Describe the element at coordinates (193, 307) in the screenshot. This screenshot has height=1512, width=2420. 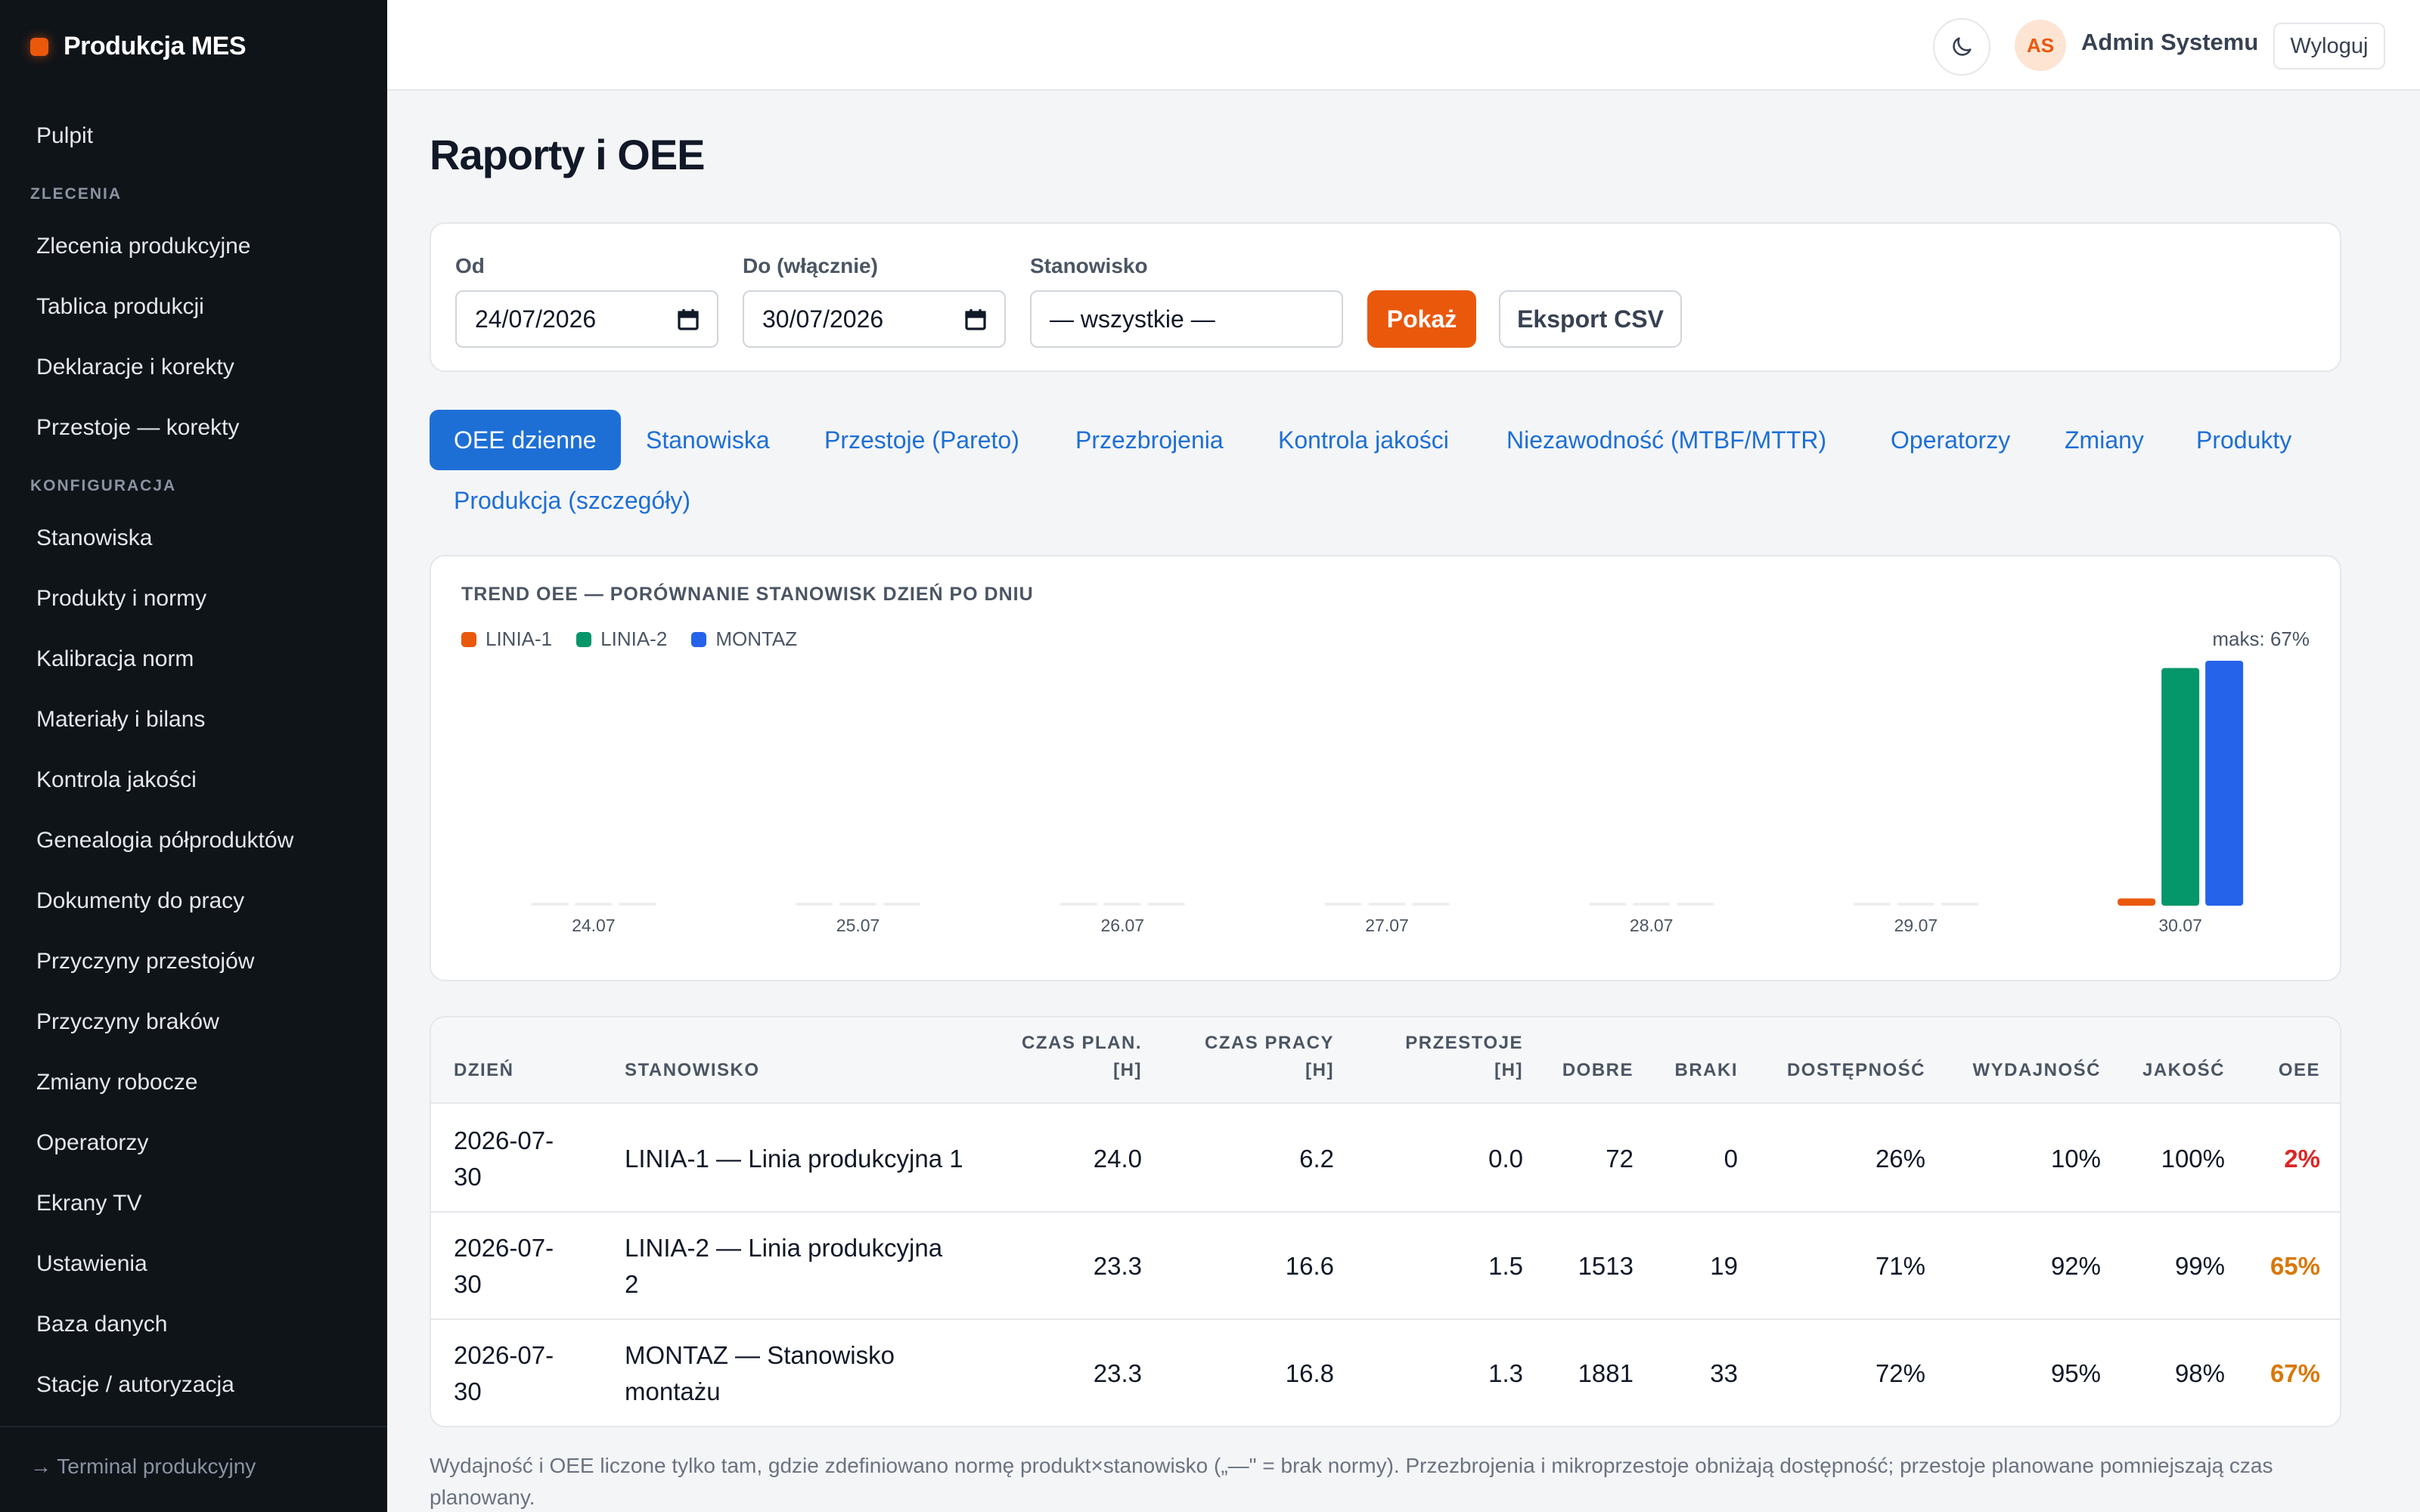
I see `sidebar-item-production-board: Tablica produkcji` at that location.